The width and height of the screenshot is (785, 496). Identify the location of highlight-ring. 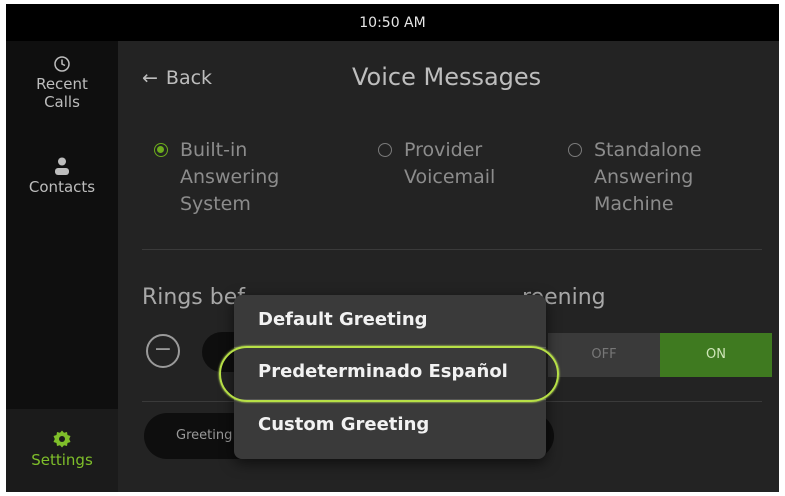
(389, 374).